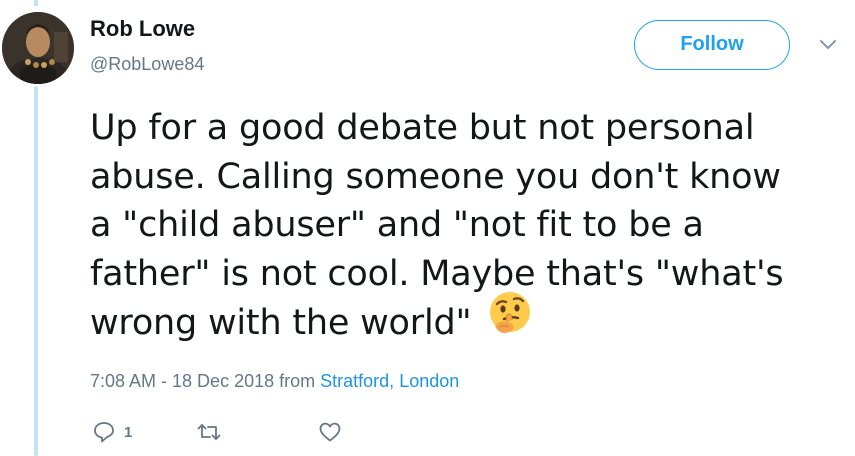  I want to click on retweet-icon, so click(209, 432).